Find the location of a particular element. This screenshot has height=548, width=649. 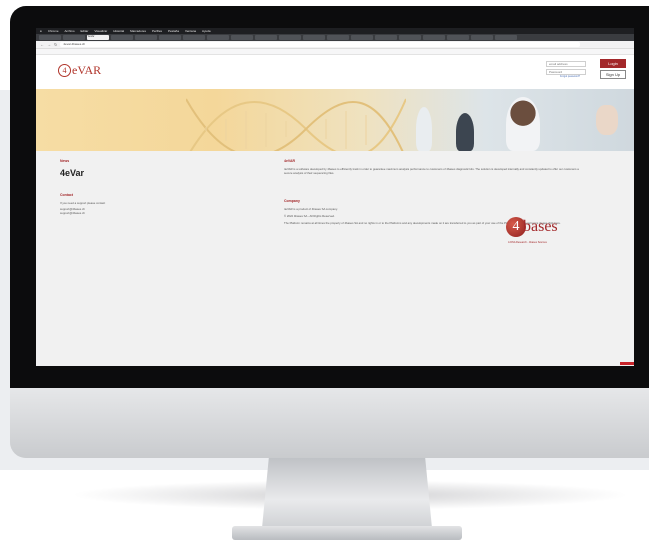

logo-text: eVAR is located at coordinates (87, 70).